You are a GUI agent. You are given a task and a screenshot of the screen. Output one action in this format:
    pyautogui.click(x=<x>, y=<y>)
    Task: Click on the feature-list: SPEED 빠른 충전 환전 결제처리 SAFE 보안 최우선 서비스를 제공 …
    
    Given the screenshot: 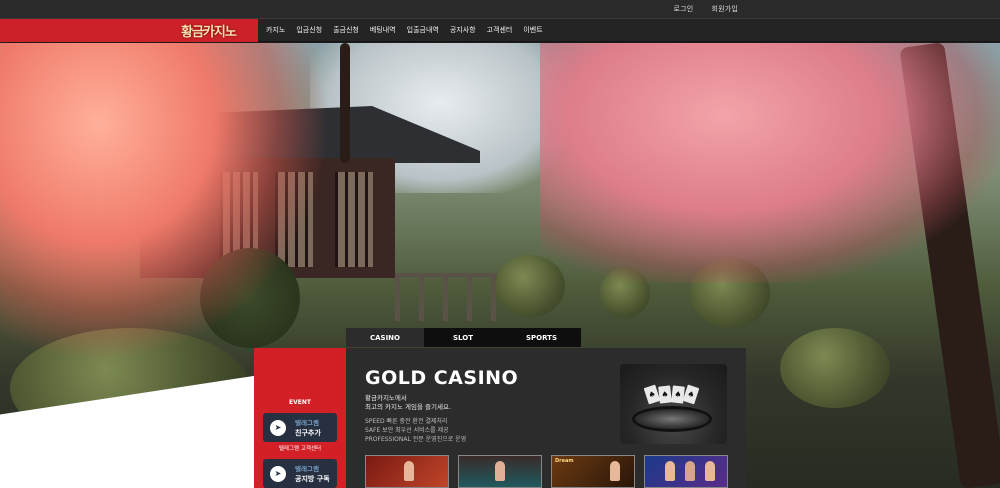 What is the action you would take?
    pyautogui.click(x=416, y=430)
    